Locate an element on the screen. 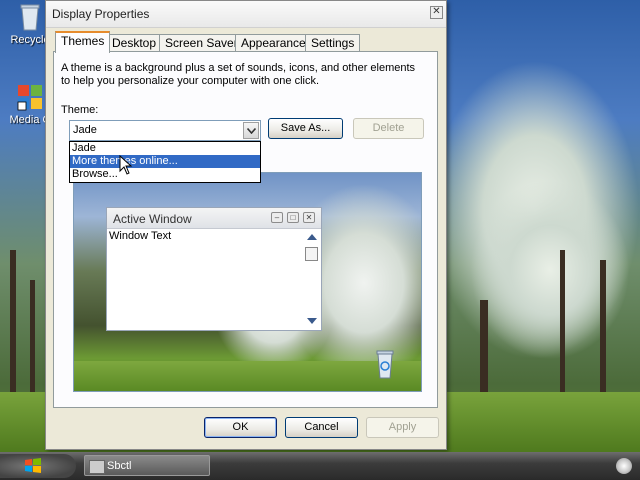 This screenshot has width=640, height=480. scroll-down-icon is located at coordinates (312, 321).